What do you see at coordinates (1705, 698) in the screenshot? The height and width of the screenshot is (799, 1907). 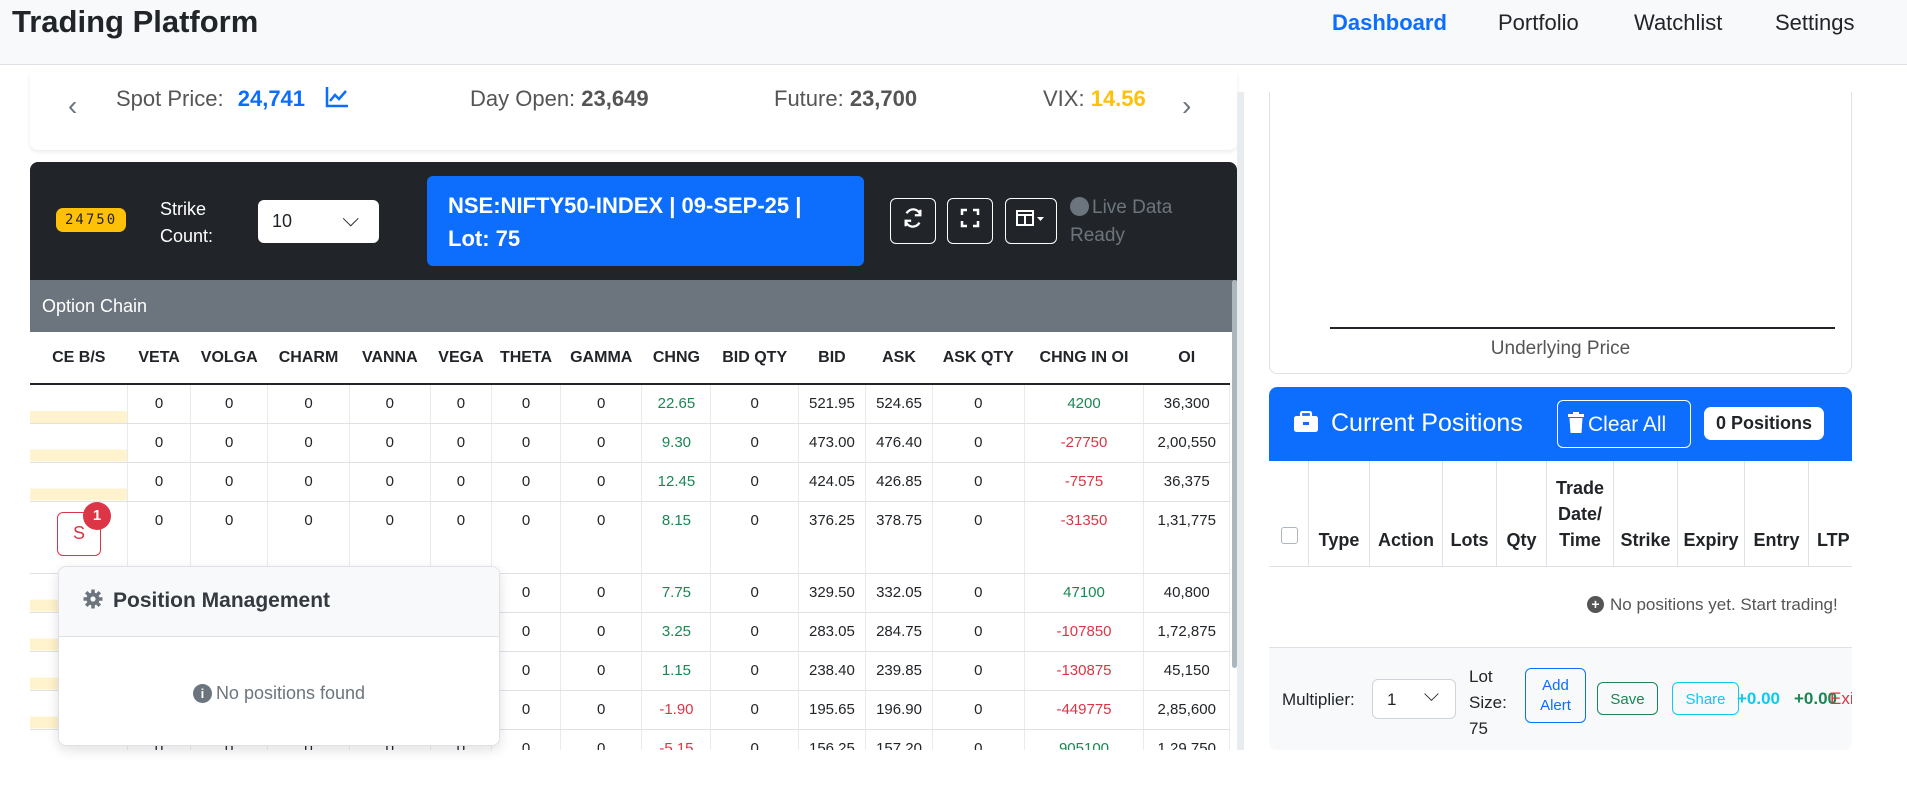 I see `share-button: Share` at bounding box center [1705, 698].